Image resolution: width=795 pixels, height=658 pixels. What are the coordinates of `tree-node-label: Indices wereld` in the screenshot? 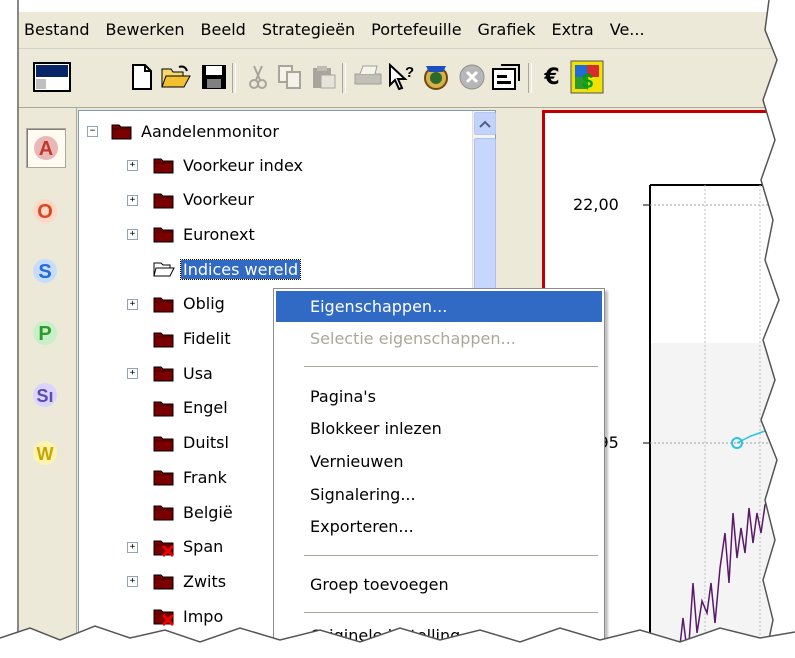 It's located at (240, 269).